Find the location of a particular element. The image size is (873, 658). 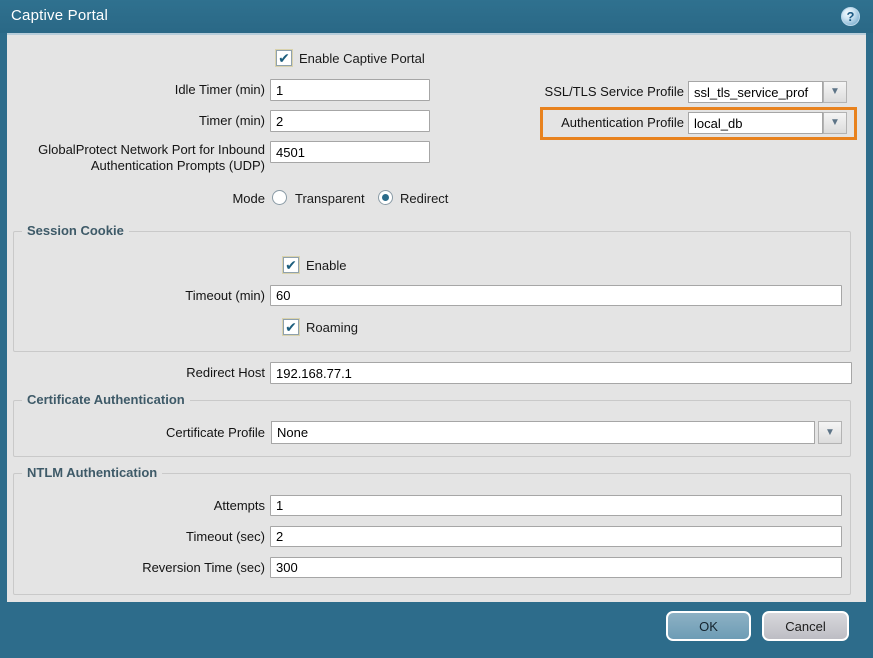

ssl-tls-profile-combo is located at coordinates (755, 92).